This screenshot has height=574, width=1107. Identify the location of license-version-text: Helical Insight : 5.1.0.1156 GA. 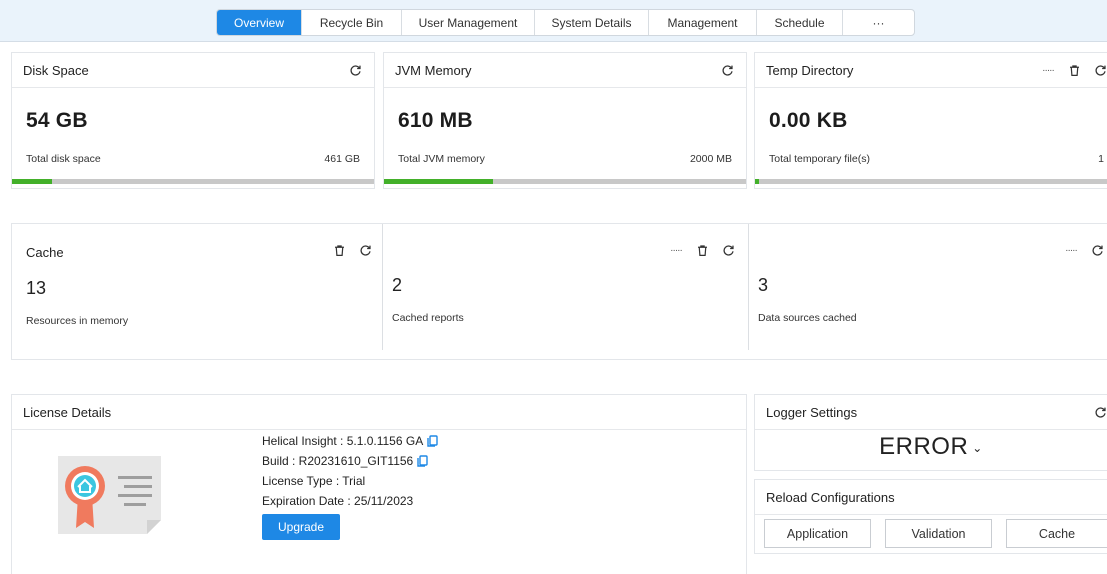
(343, 441).